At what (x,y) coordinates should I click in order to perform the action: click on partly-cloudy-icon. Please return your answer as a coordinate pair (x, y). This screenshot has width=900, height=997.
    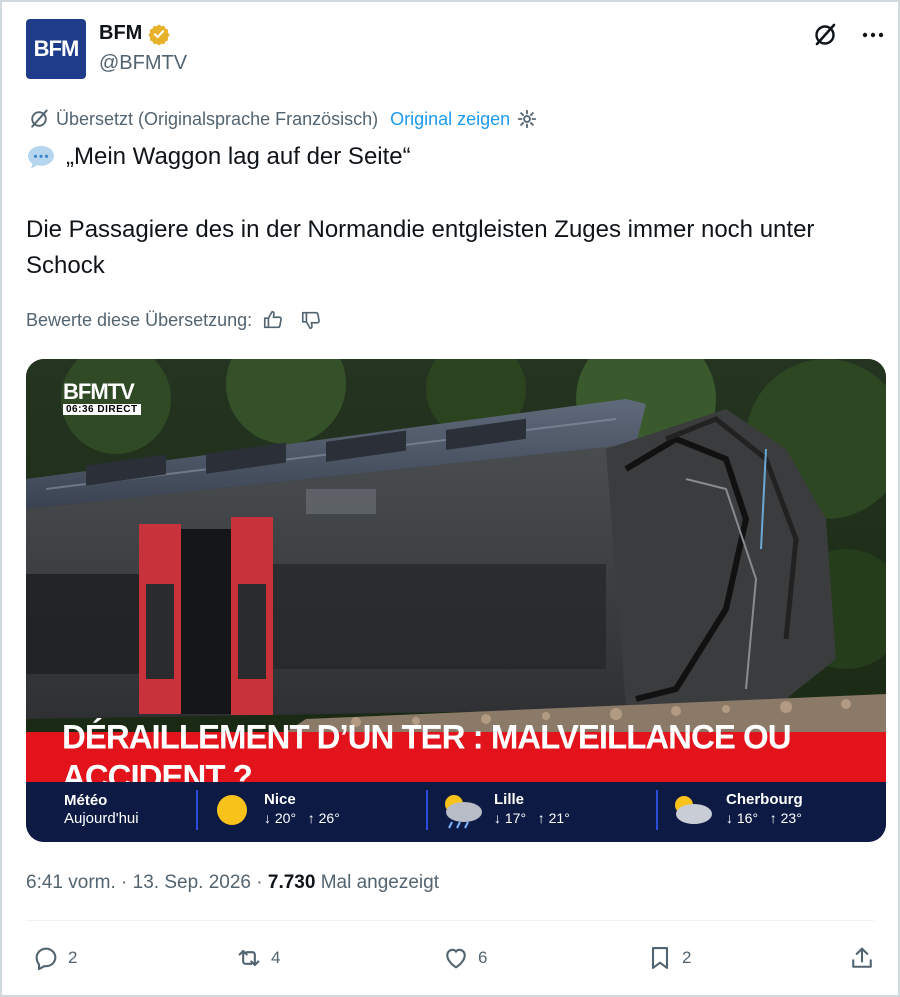
    Looking at the image, I should click on (693, 810).